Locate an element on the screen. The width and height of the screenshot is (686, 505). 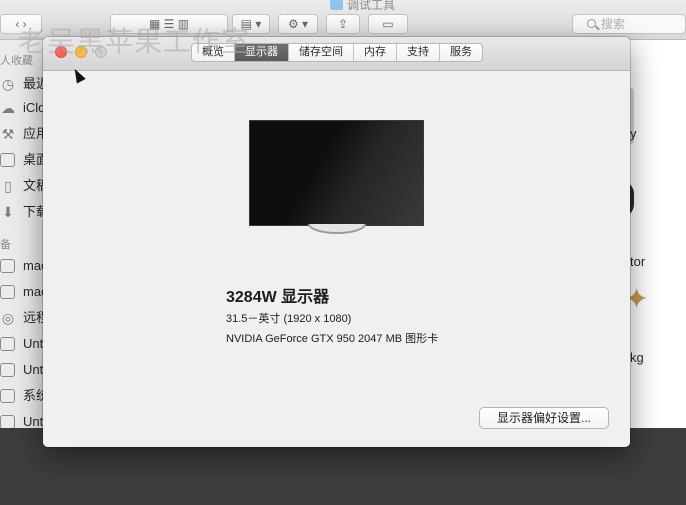
graphics-card: NVIDIA GeForce GTX 950 2047 MB 图形卡 is located at coordinates (332, 339).